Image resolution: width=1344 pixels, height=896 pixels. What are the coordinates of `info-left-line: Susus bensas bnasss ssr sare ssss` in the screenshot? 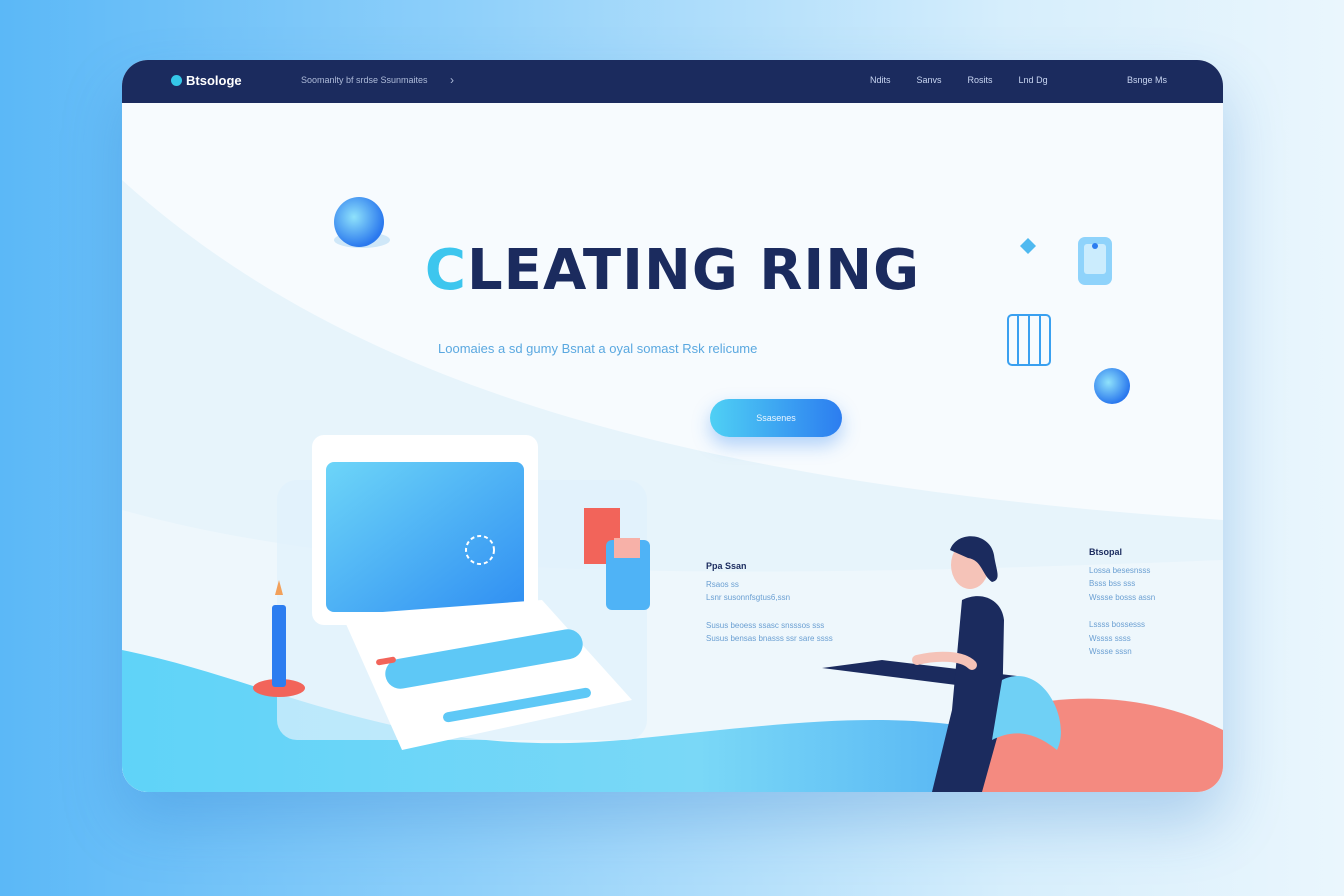 It's located at (769, 638).